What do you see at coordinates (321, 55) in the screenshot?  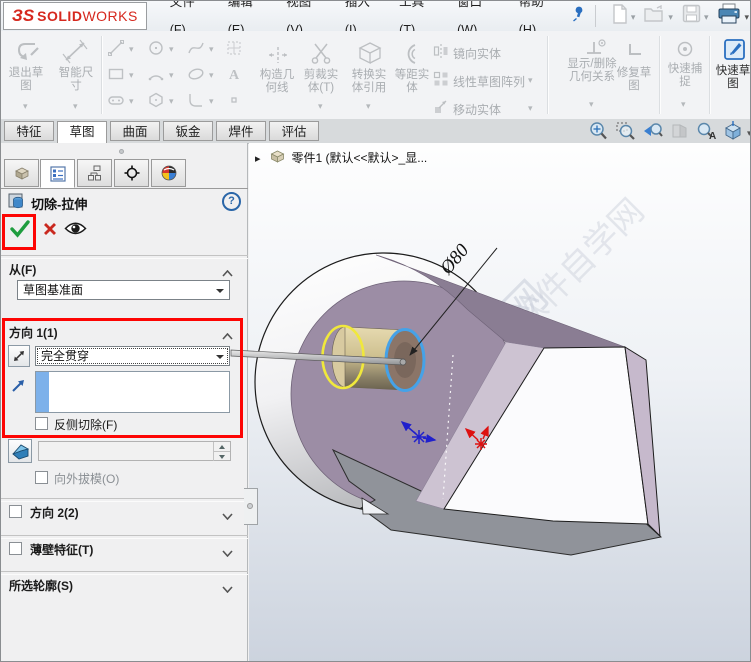 I see `trim-entities-icon` at bounding box center [321, 55].